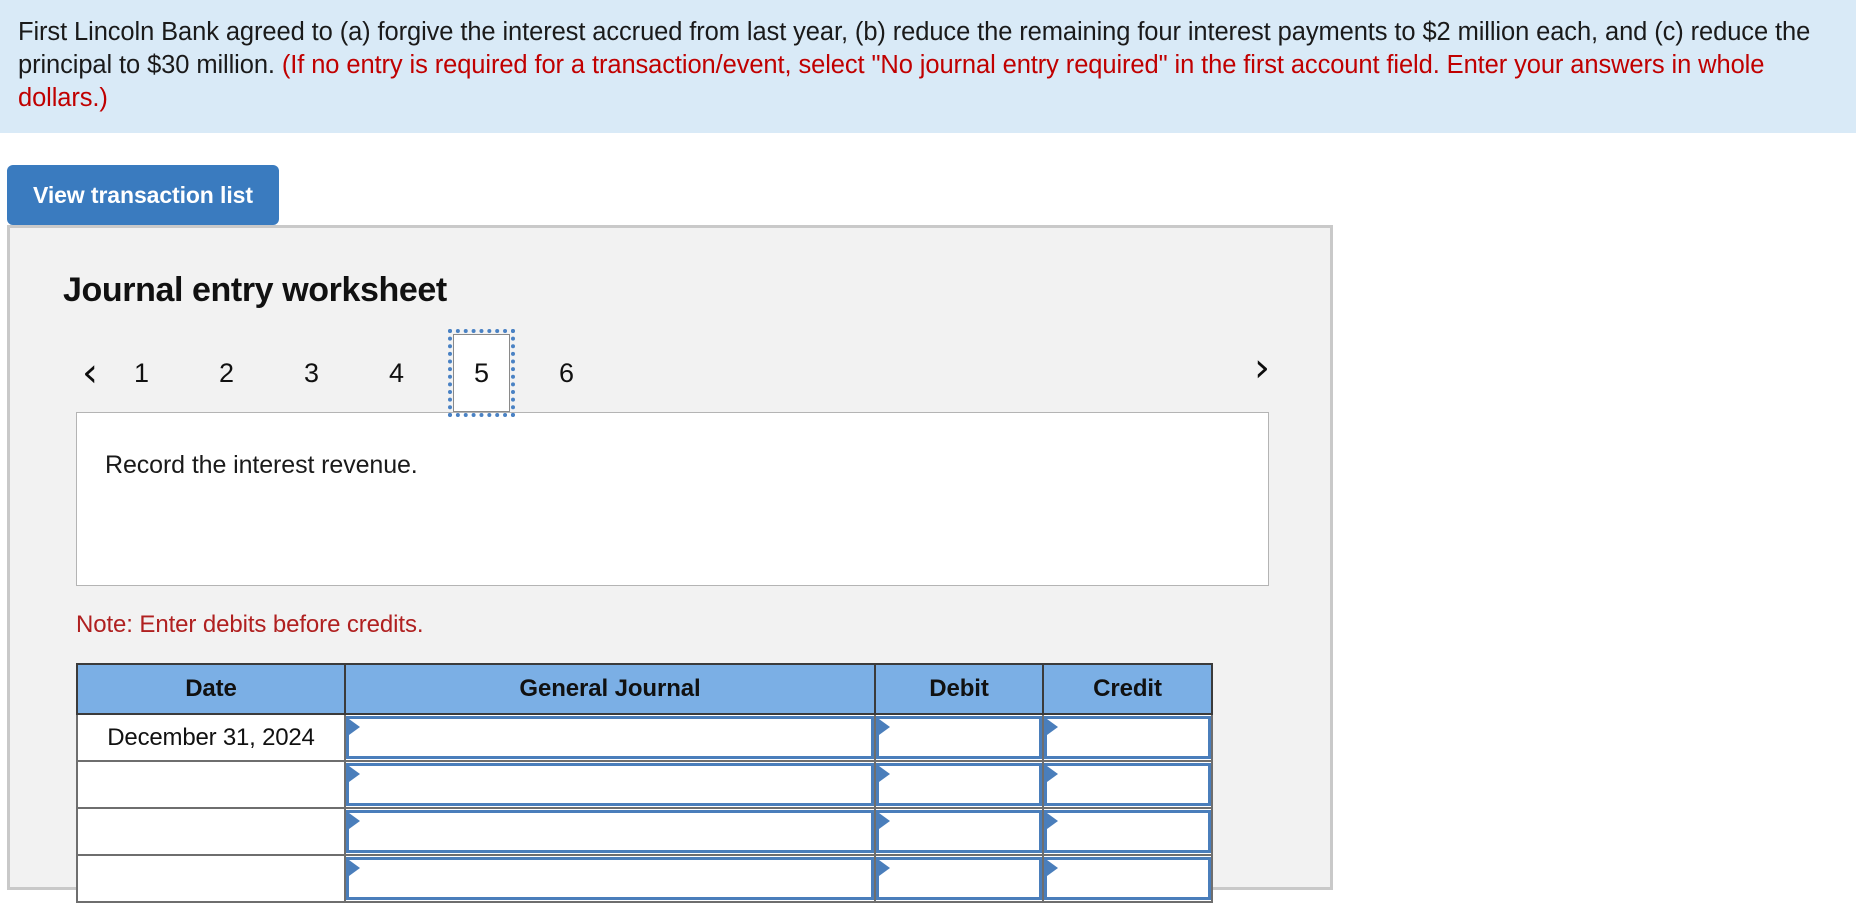  I want to click on pagination-page-3: 3, so click(311, 373).